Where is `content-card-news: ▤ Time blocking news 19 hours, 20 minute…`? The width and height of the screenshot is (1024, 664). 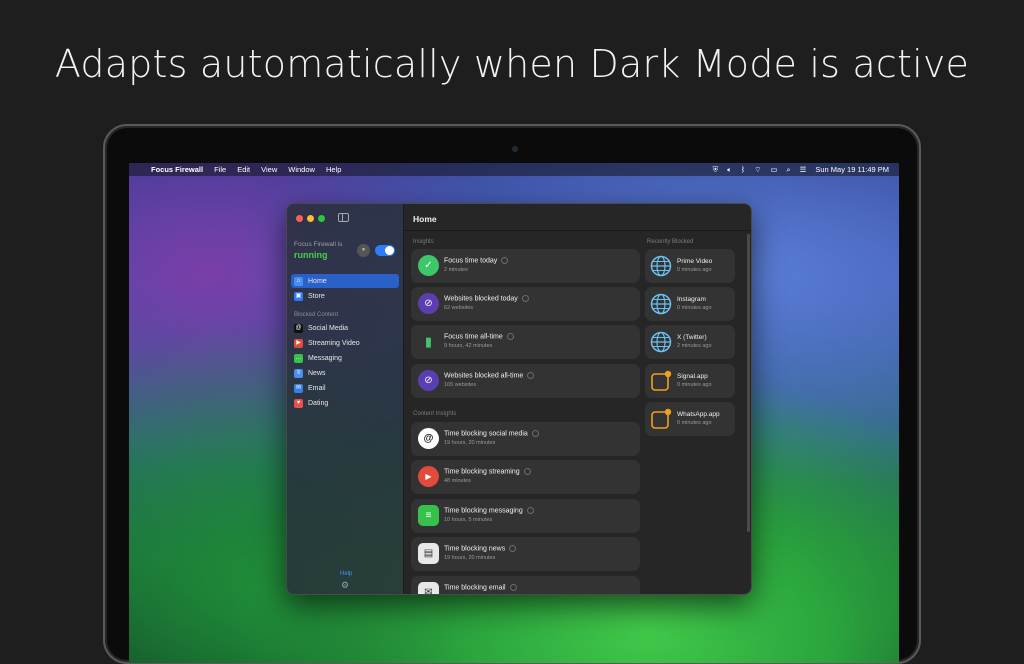 content-card-news: ▤ Time blocking news 19 hours, 20 minute… is located at coordinates (525, 554).